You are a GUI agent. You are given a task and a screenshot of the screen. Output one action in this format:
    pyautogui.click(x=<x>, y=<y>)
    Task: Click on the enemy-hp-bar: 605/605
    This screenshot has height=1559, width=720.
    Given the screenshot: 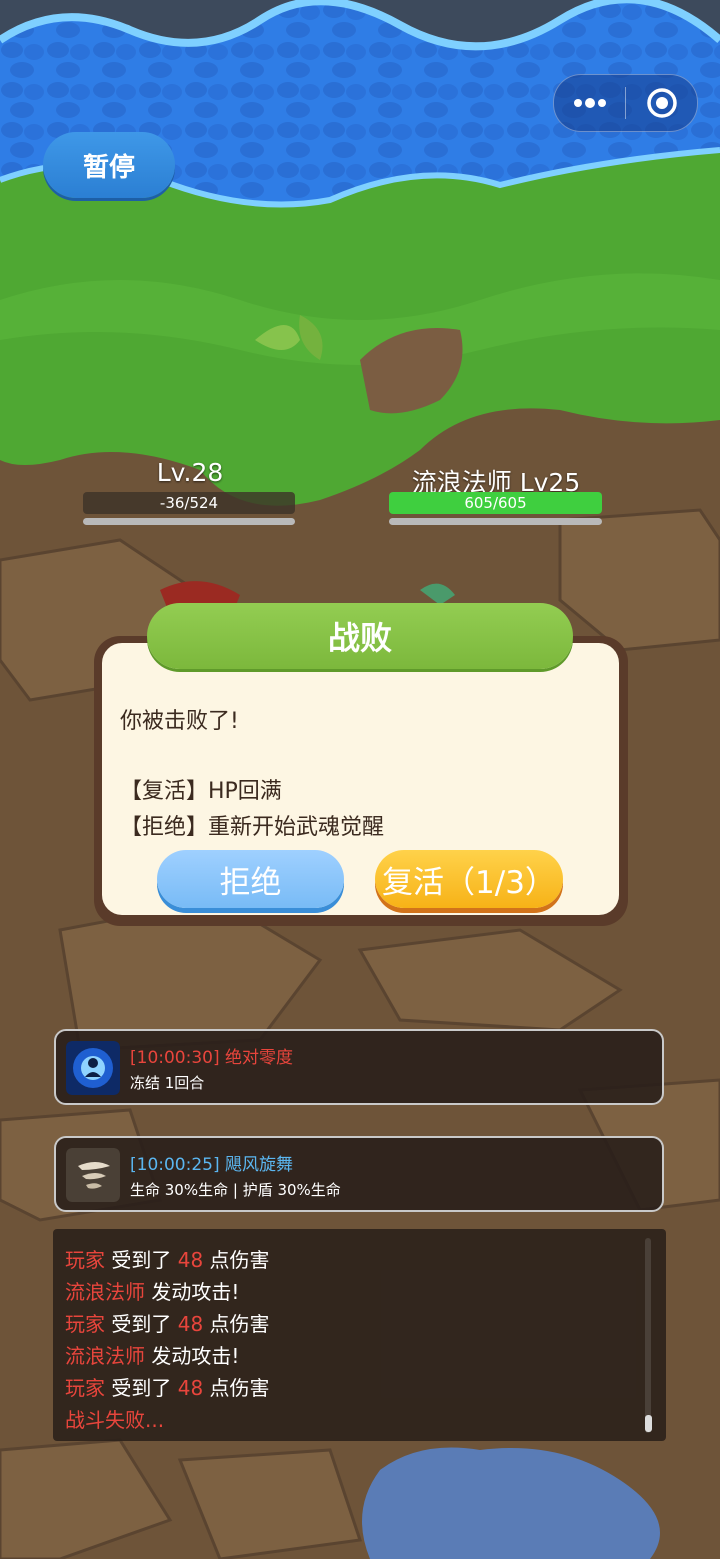 What is the action you would take?
    pyautogui.click(x=495, y=503)
    